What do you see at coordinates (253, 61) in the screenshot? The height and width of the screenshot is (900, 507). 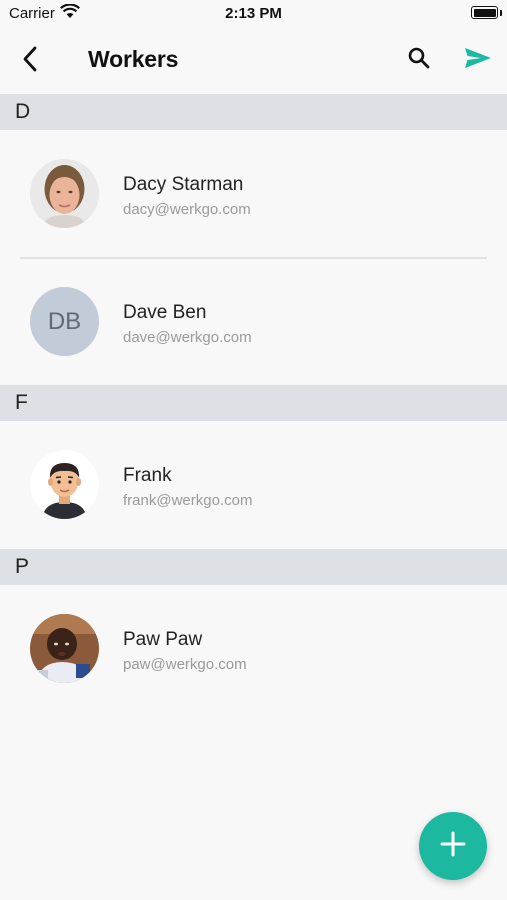 I see `nav-bar: Workers` at bounding box center [253, 61].